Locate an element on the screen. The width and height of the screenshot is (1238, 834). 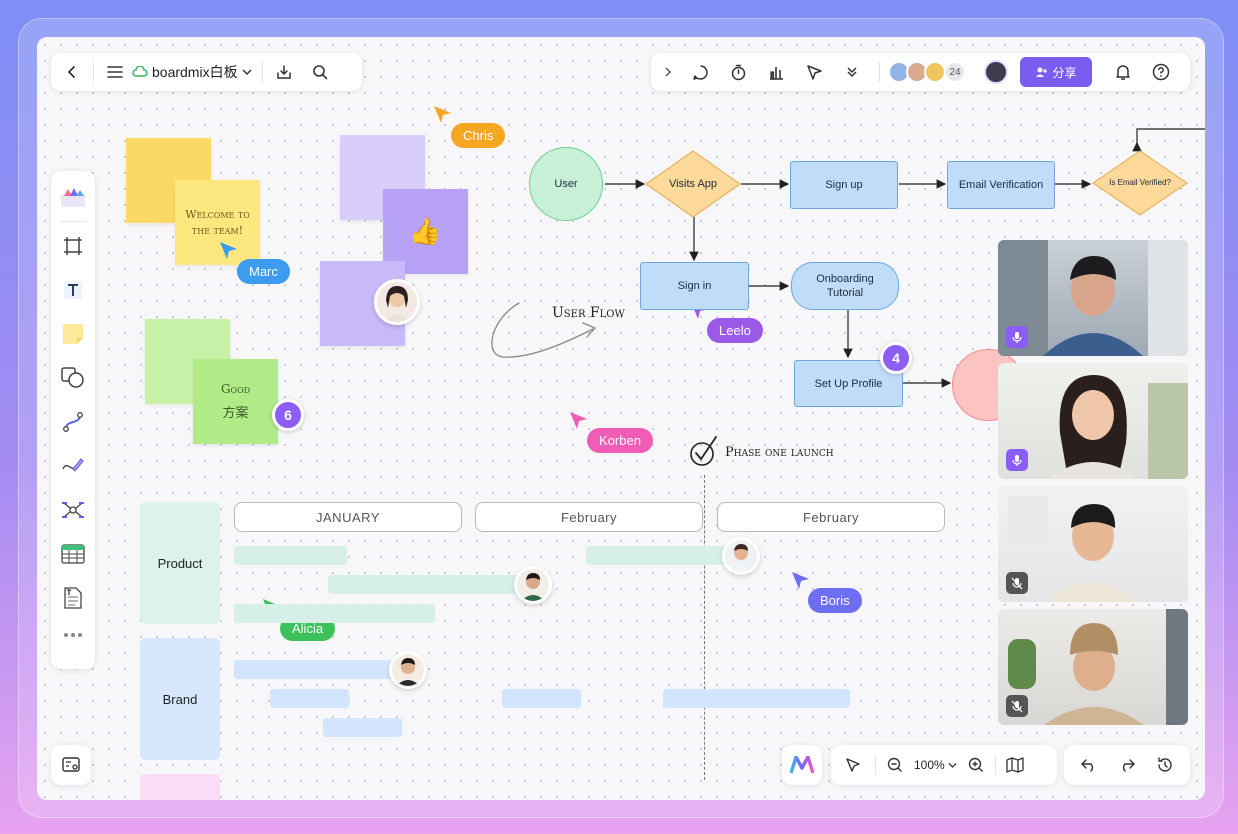
timeline-row-product: Product is located at coordinates (180, 563).